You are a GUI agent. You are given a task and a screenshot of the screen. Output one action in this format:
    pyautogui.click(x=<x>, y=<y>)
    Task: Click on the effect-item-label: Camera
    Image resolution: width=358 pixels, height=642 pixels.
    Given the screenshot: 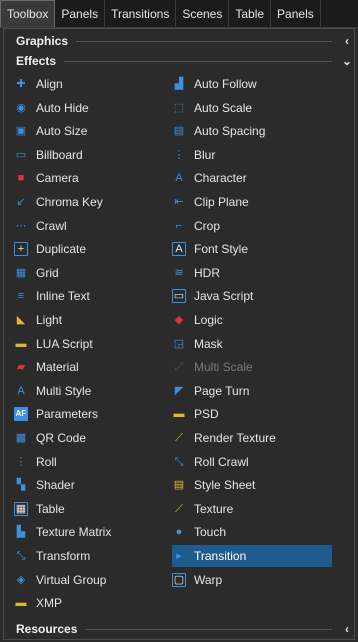 What is the action you would take?
    pyautogui.click(x=57, y=178)
    